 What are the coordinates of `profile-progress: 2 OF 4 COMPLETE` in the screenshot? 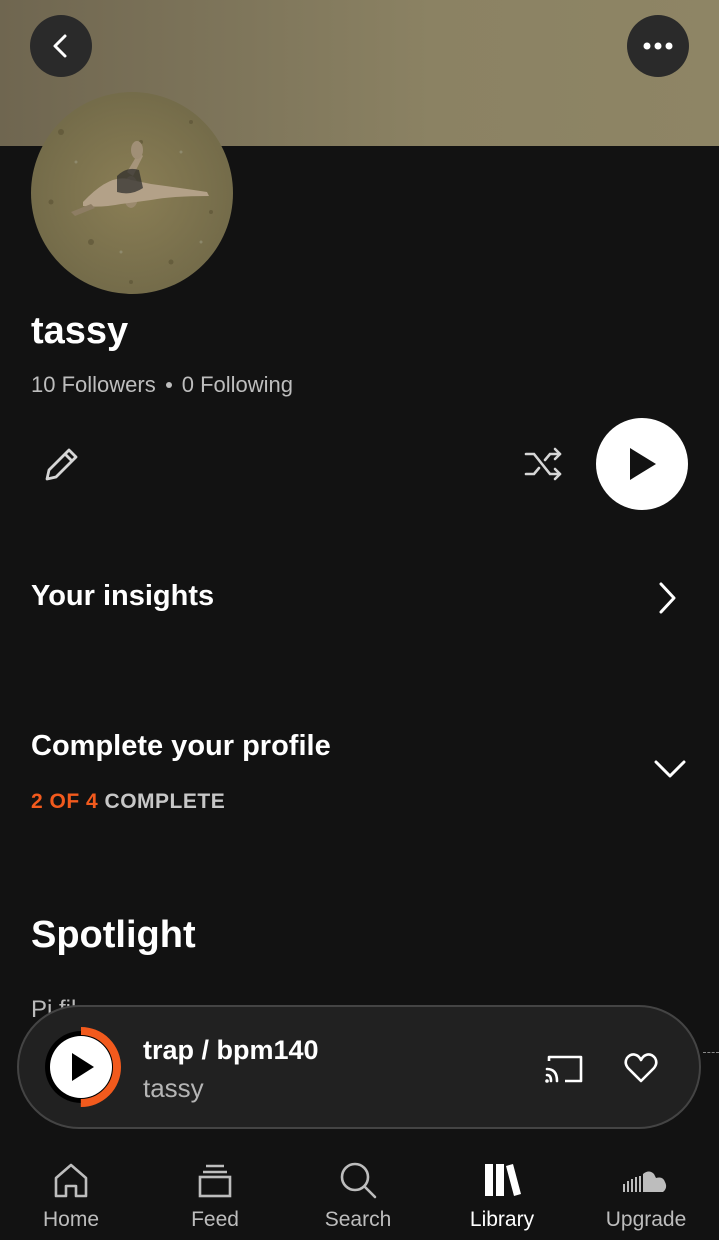 It's located at (128, 802).